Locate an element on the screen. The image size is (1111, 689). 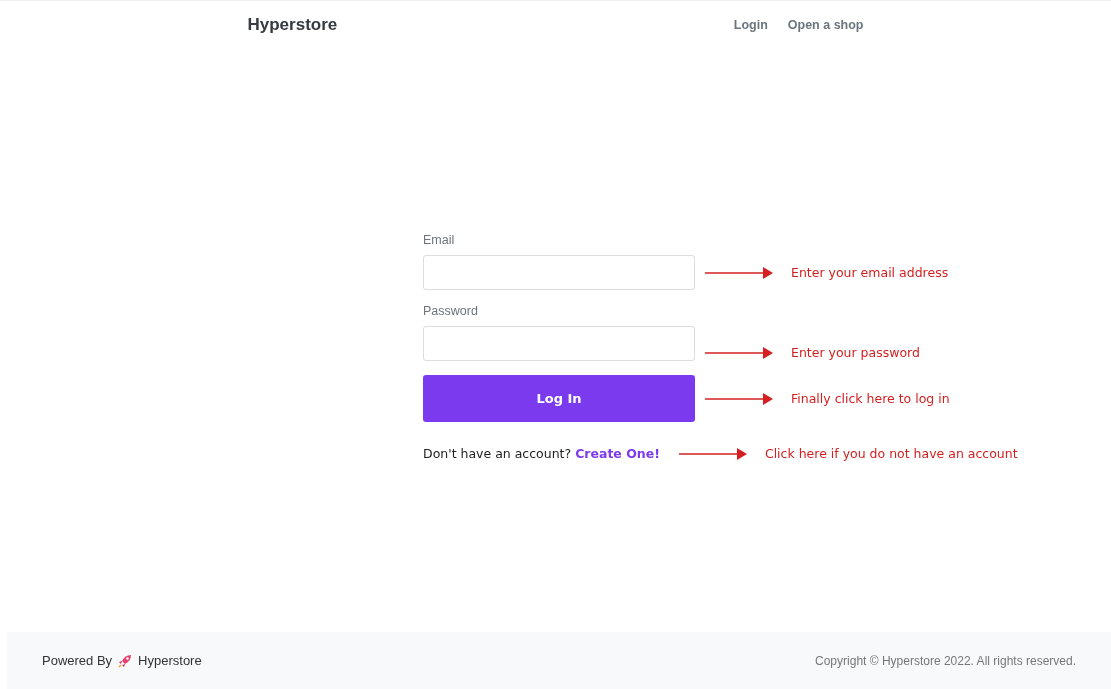
brand-logo: Hyperstore is located at coordinates (292, 25).